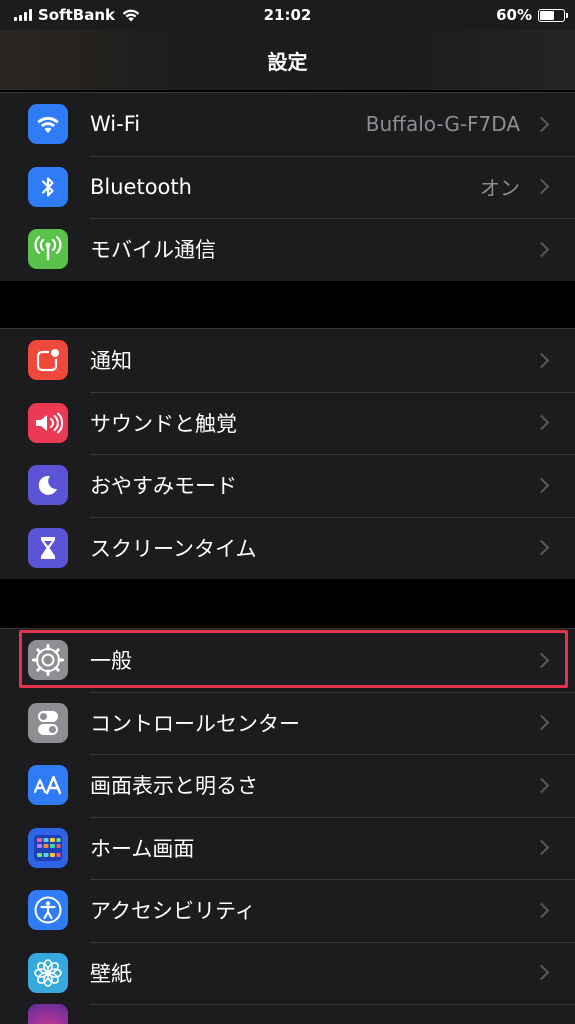  What do you see at coordinates (174, 786) in the screenshot?
I see `settings-row-label: 画面表示と明るさ` at bounding box center [174, 786].